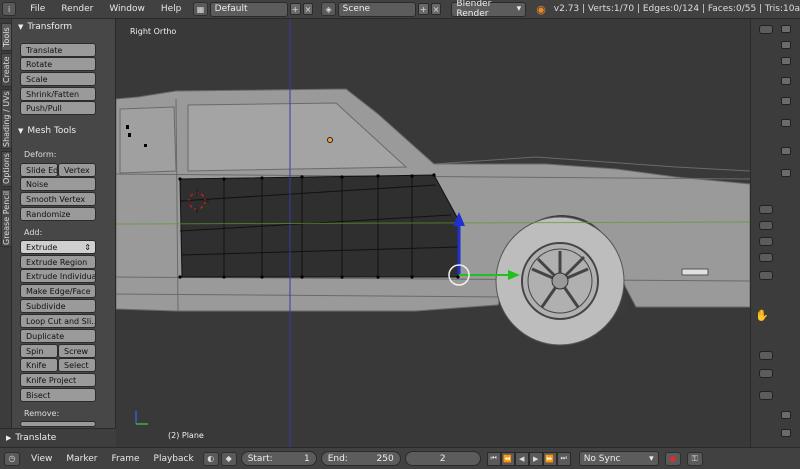  What do you see at coordinates (58, 291) in the screenshot?
I see `make-edge-face-button: Make Edge/Face` at bounding box center [58, 291].